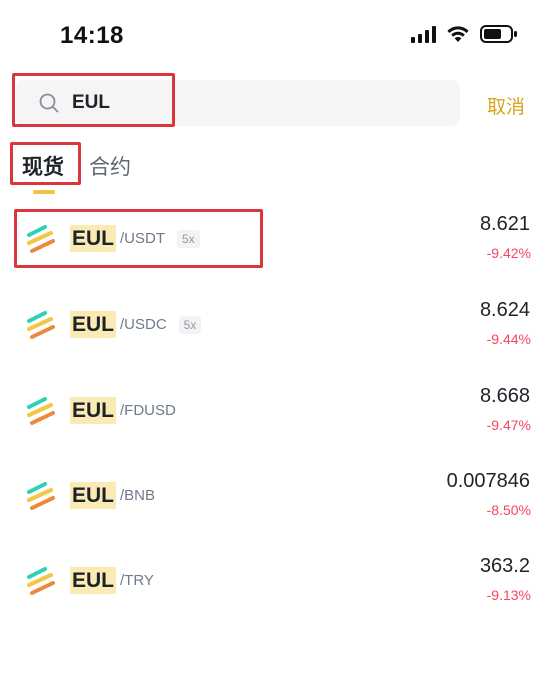 This screenshot has width=554, height=691. What do you see at coordinates (277, 30) in the screenshot?
I see `status-bar: 14:18` at bounding box center [277, 30].